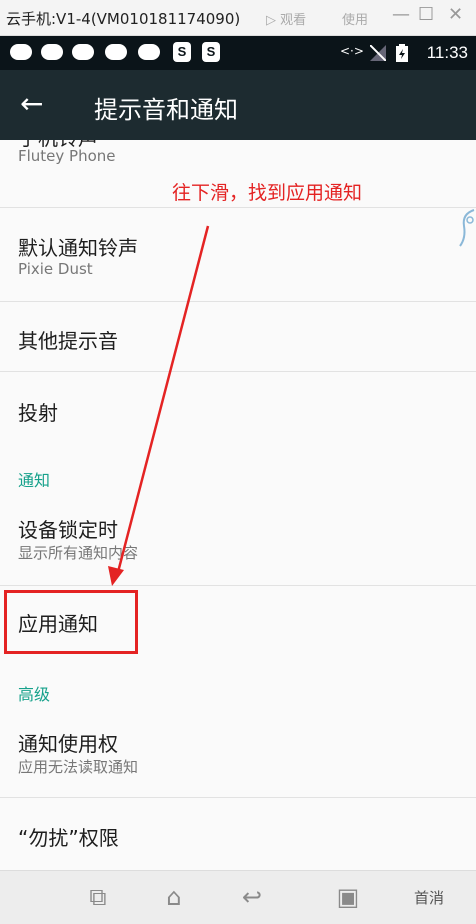 The width and height of the screenshot is (476, 924). What do you see at coordinates (78, 553) in the screenshot?
I see `setting-summary: 显示所有通知内容` at bounding box center [78, 553].